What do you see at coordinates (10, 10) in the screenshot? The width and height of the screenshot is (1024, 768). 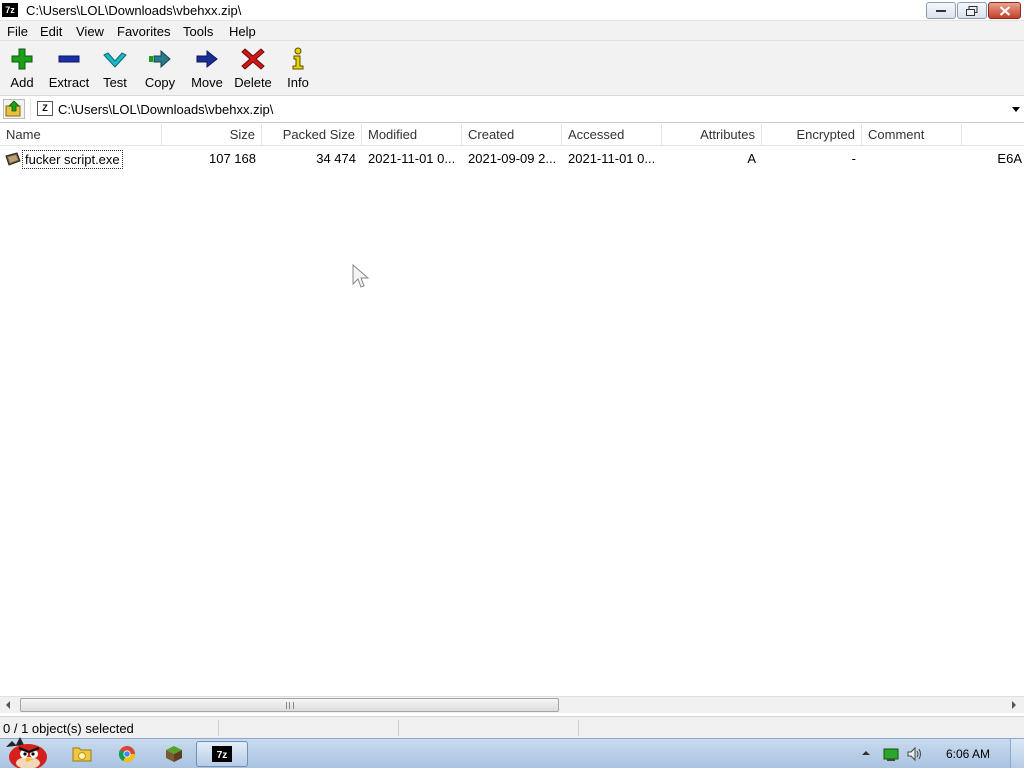 I see `7zip-app-icon: 7z` at bounding box center [10, 10].